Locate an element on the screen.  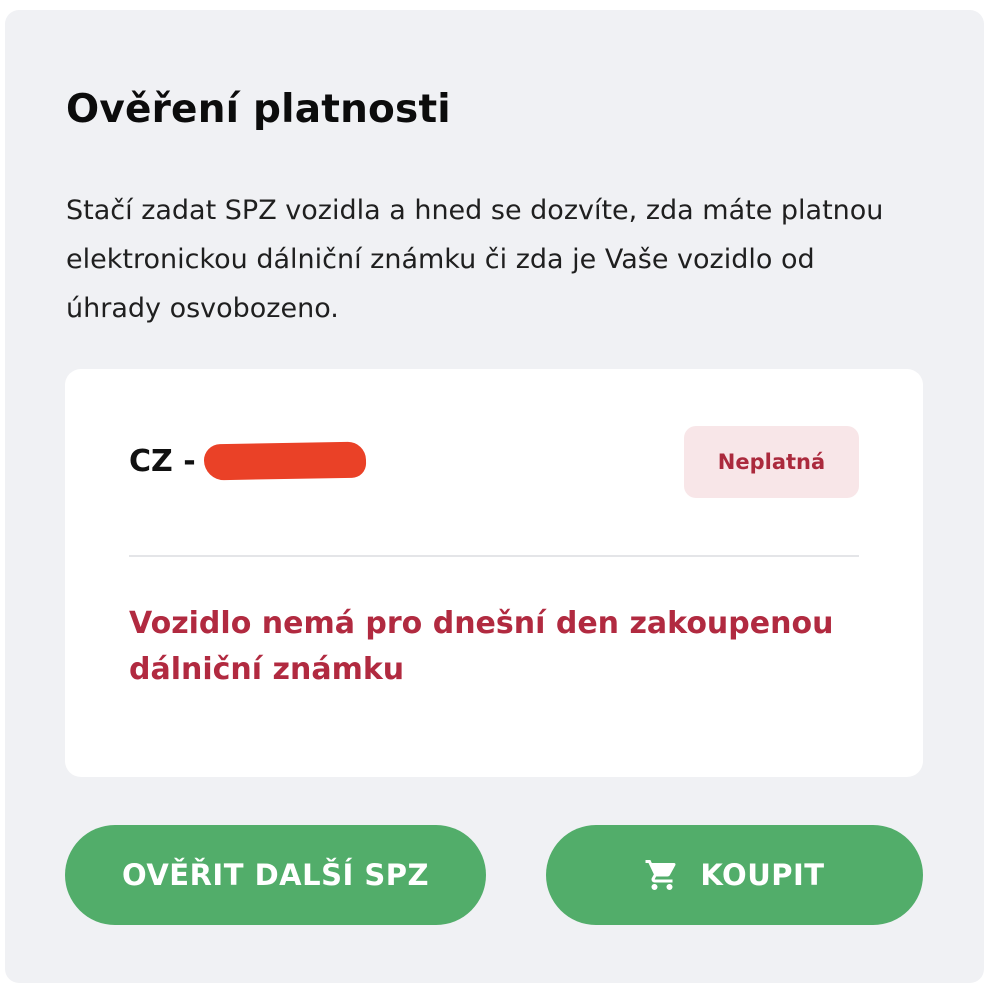
verify-button-label: OVĚŘIT DALŠÍ SPZ is located at coordinates (275, 875).